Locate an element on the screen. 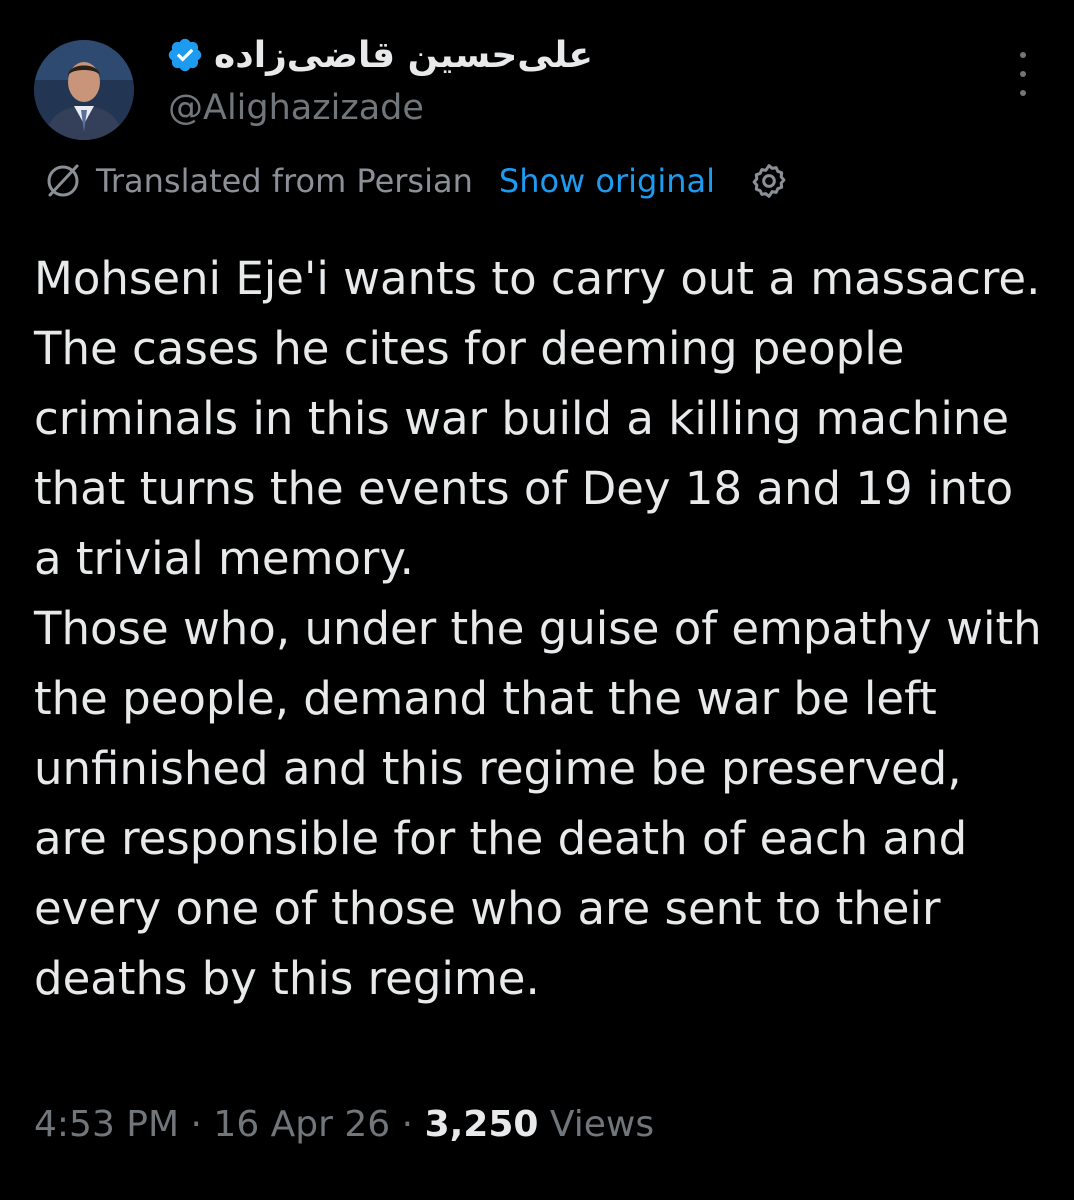 The width and height of the screenshot is (1074, 1200). author-display-name: علی‌حسین قاضی‌زاده is located at coordinates (403, 55).